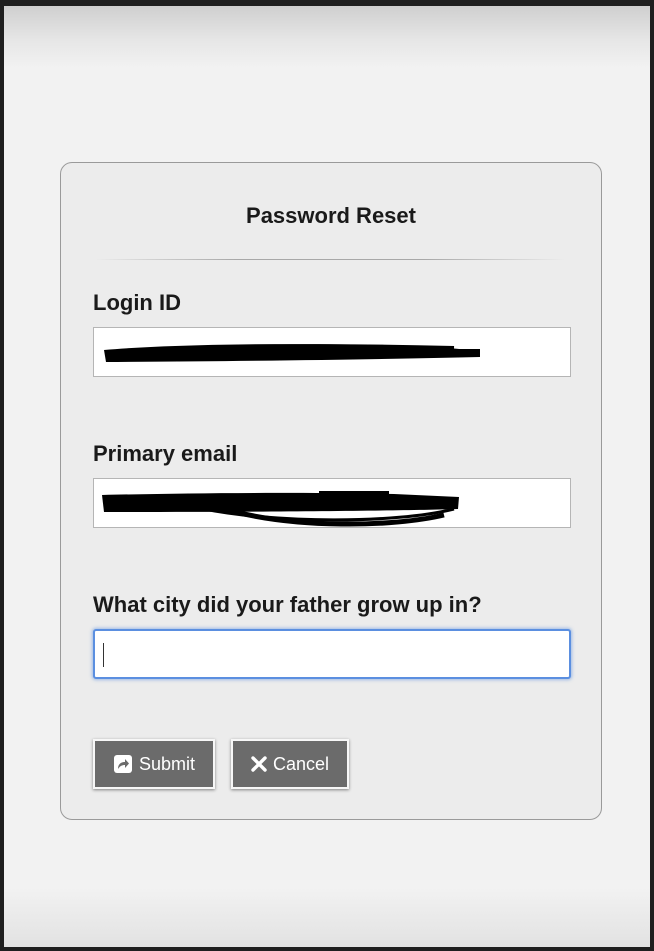 The image size is (654, 951). I want to click on close-x-icon, so click(259, 764).